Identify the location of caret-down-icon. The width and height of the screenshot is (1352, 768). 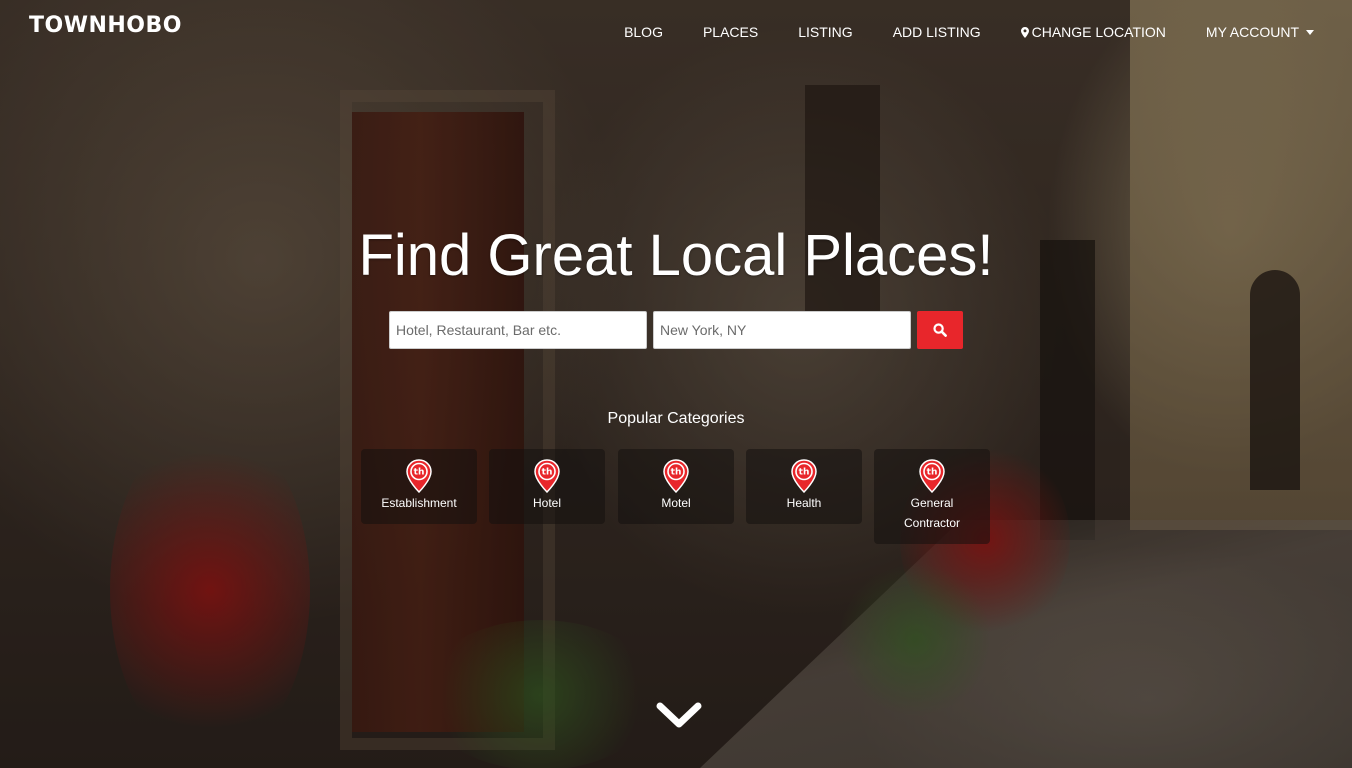
(1310, 32).